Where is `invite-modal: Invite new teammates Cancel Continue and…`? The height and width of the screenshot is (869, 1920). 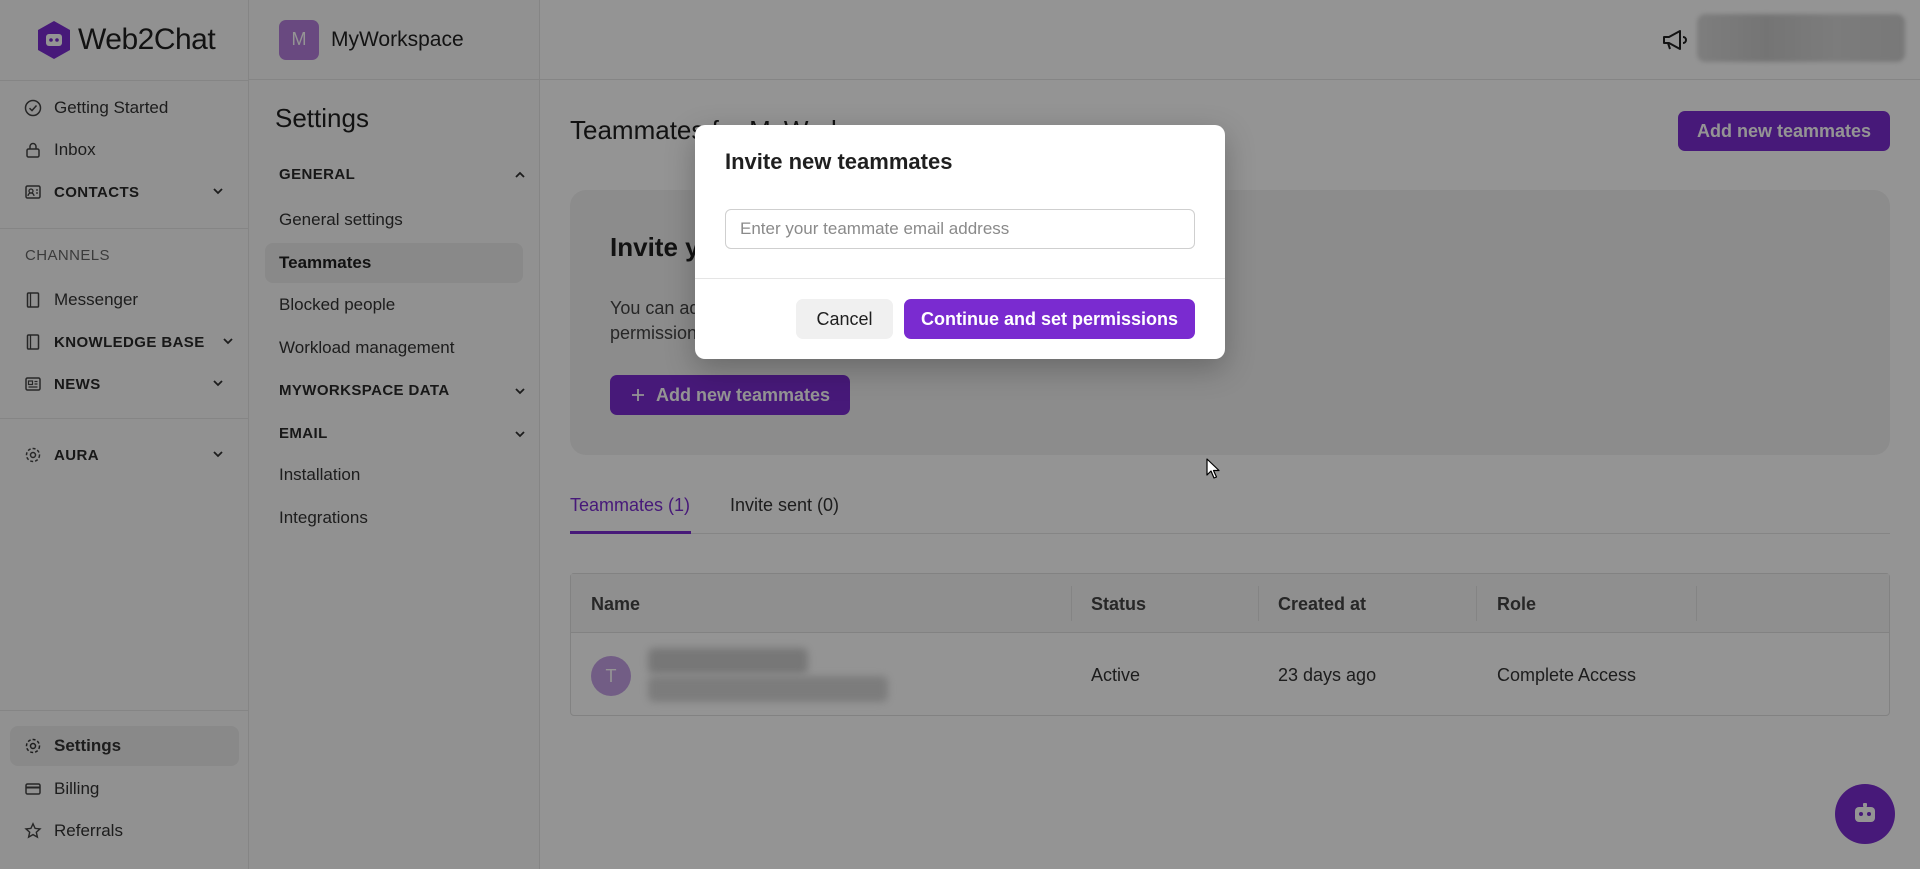 invite-modal: Invite new teammates Cancel Continue and… is located at coordinates (960, 242).